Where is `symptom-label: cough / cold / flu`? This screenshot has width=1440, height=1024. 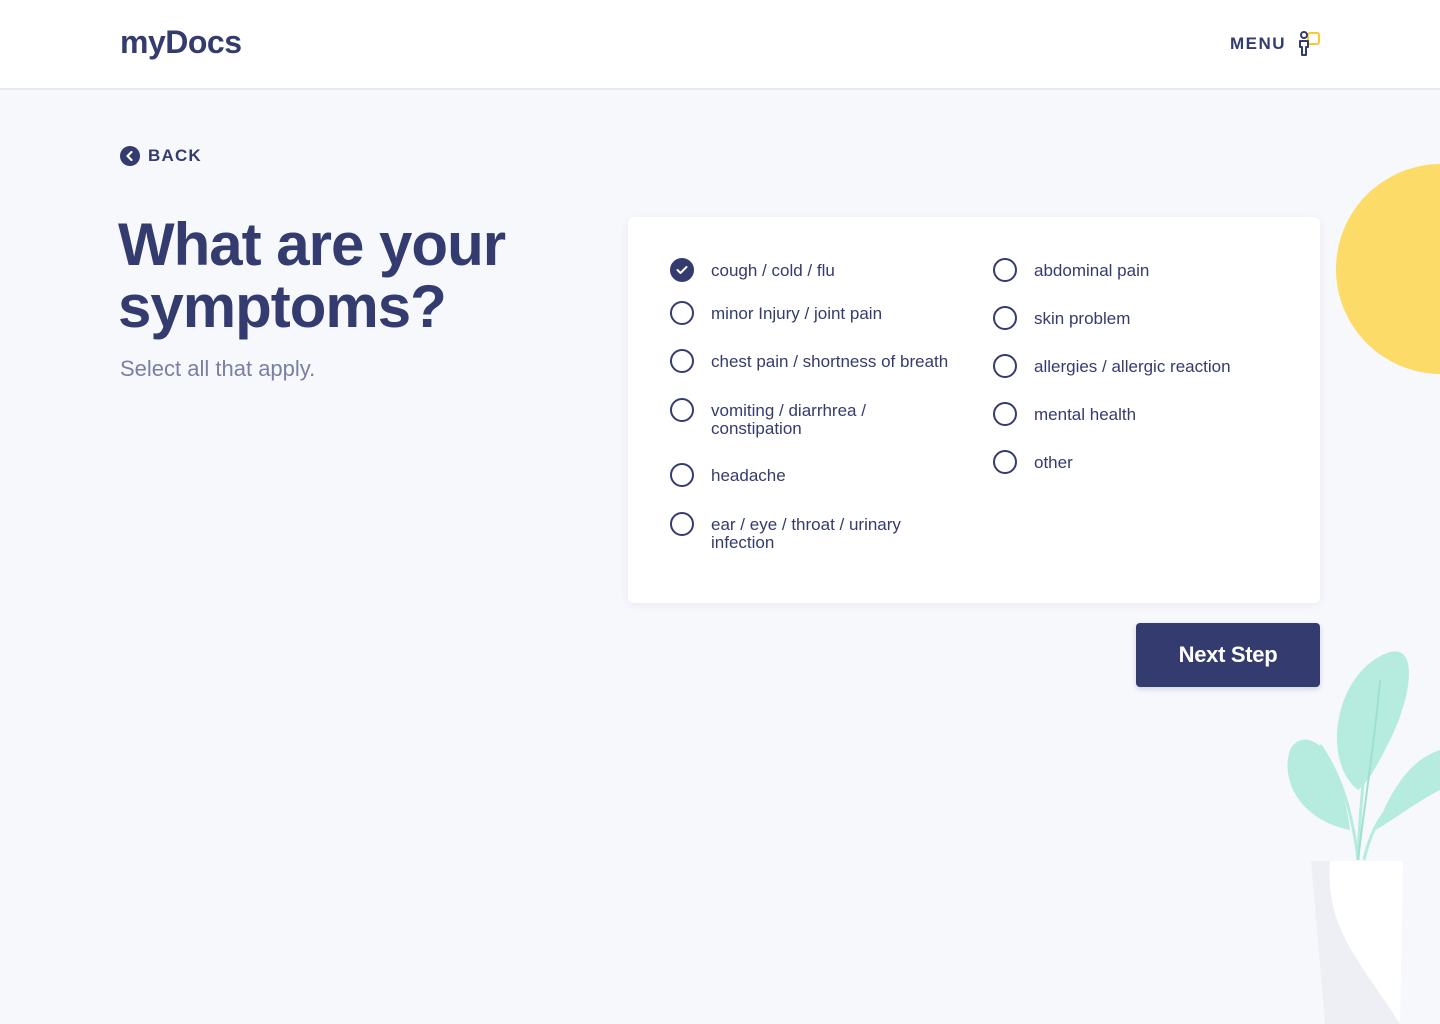 symptom-label: cough / cold / flu is located at coordinates (773, 270).